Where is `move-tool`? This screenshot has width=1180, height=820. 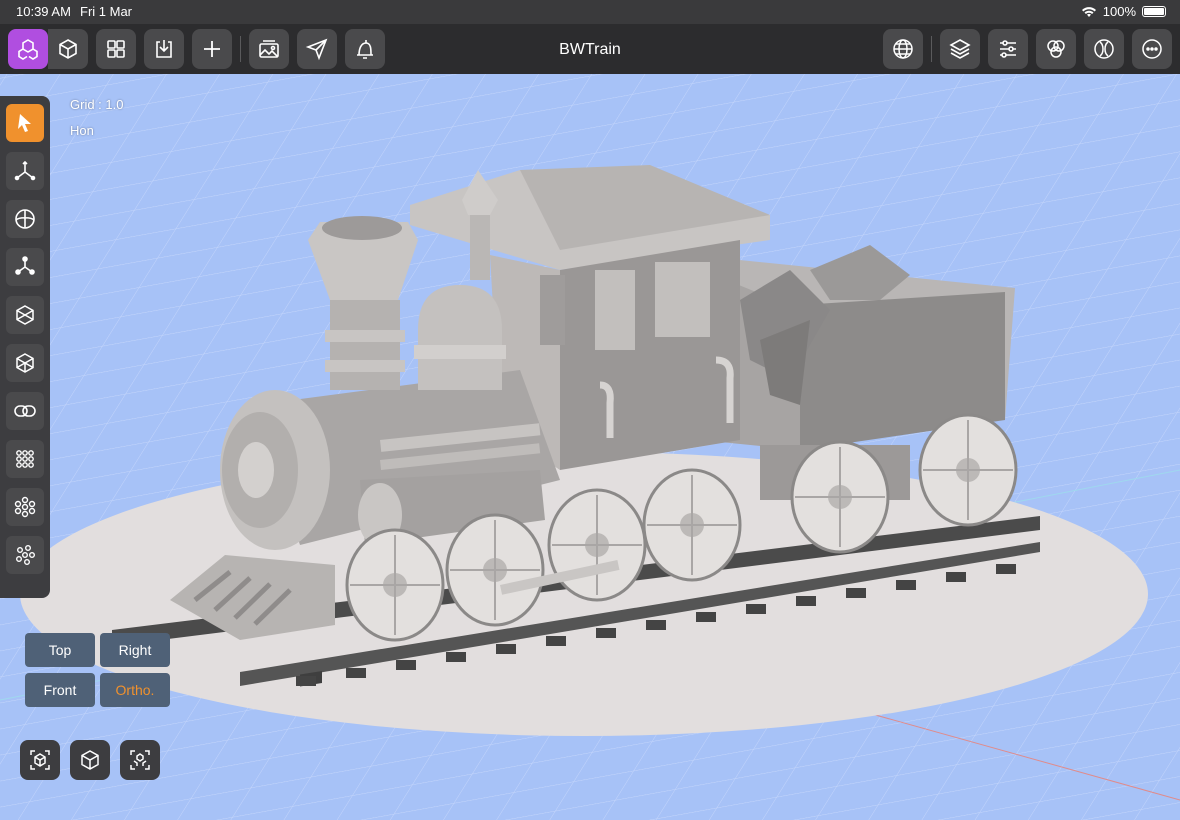 move-tool is located at coordinates (25, 171).